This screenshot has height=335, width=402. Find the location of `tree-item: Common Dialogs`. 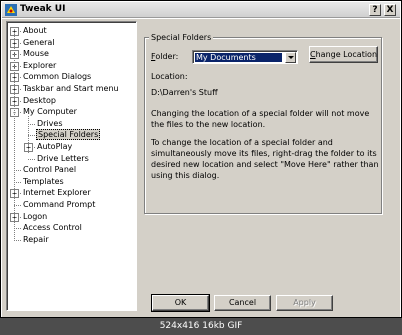

tree-item: Common Dialogs is located at coordinates (57, 76).